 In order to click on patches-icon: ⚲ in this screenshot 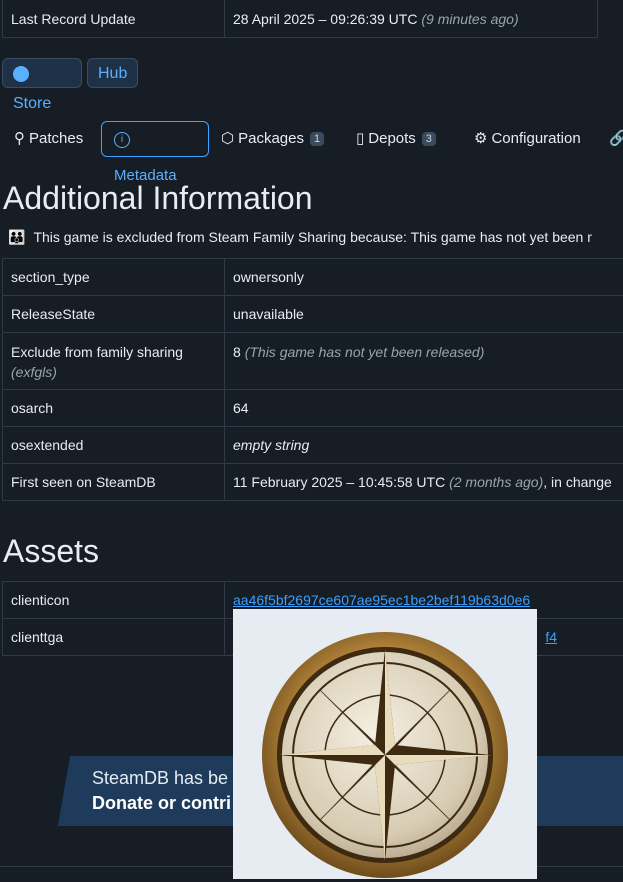, I will do `click(19, 138)`.